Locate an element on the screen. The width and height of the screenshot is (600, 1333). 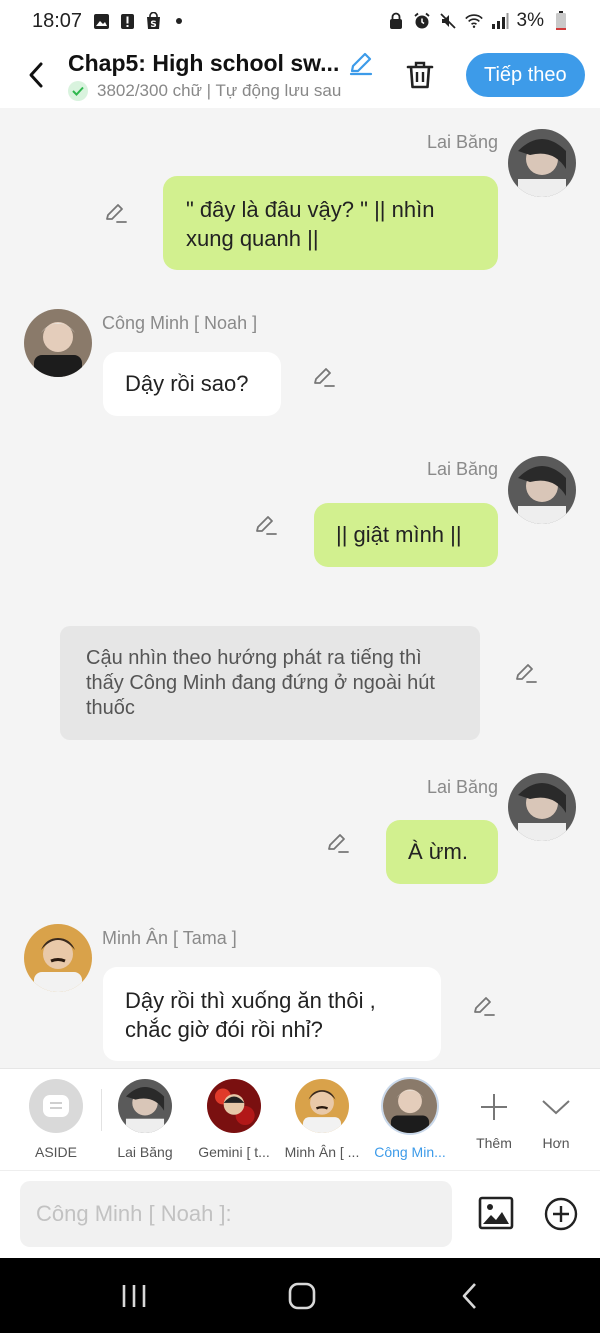
tool-label: Thêm is located at coordinates (494, 1143).